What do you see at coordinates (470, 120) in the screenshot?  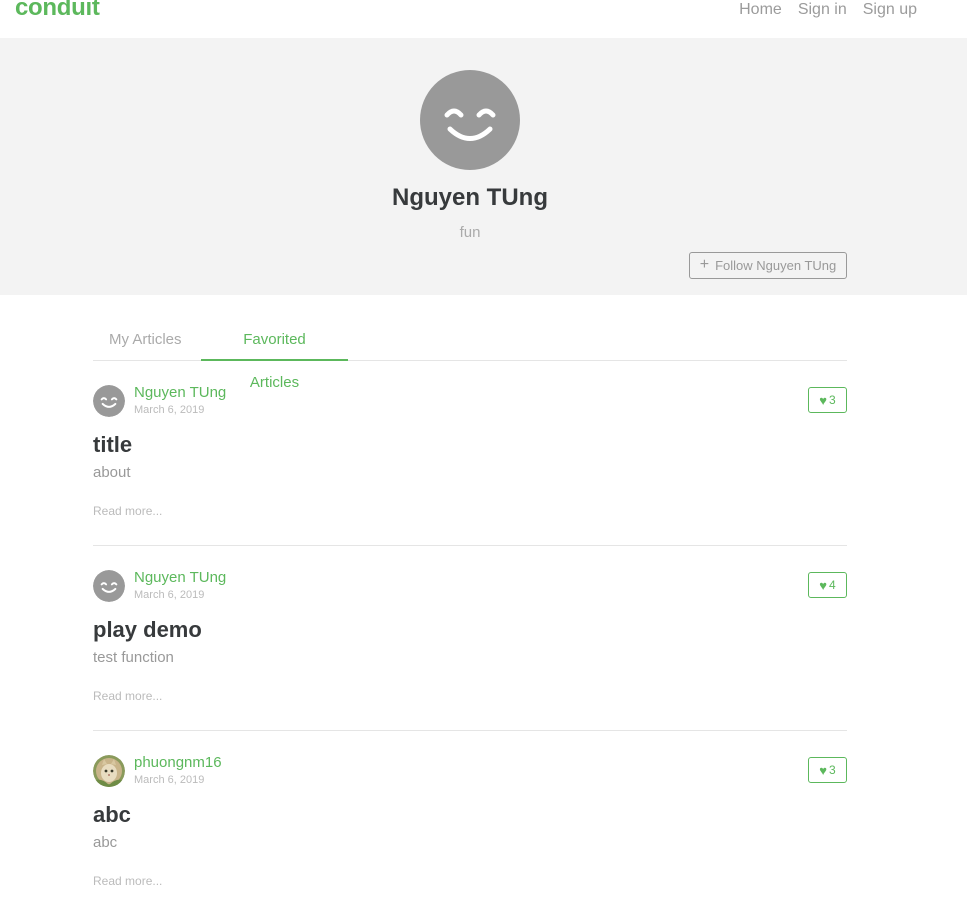 I see `smiley-avatar-icon` at bounding box center [470, 120].